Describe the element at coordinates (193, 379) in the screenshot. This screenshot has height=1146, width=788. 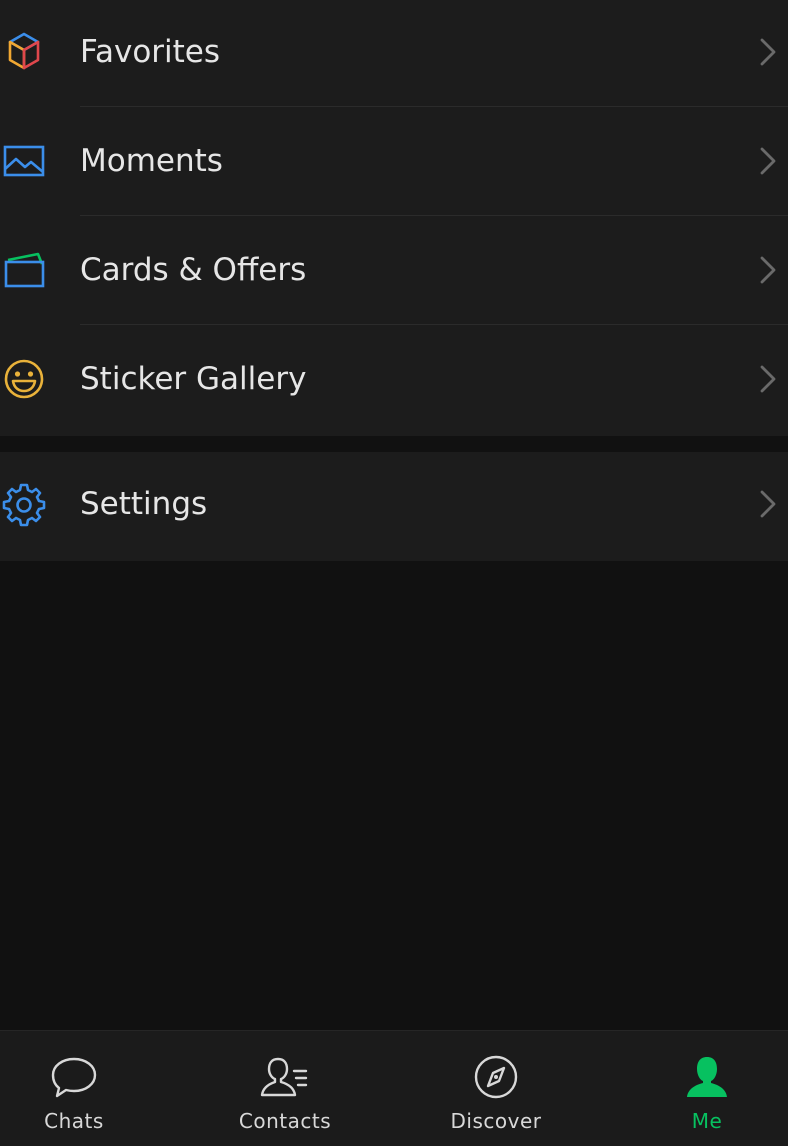
I see `menu-item-label: Sticker Gallery` at that location.